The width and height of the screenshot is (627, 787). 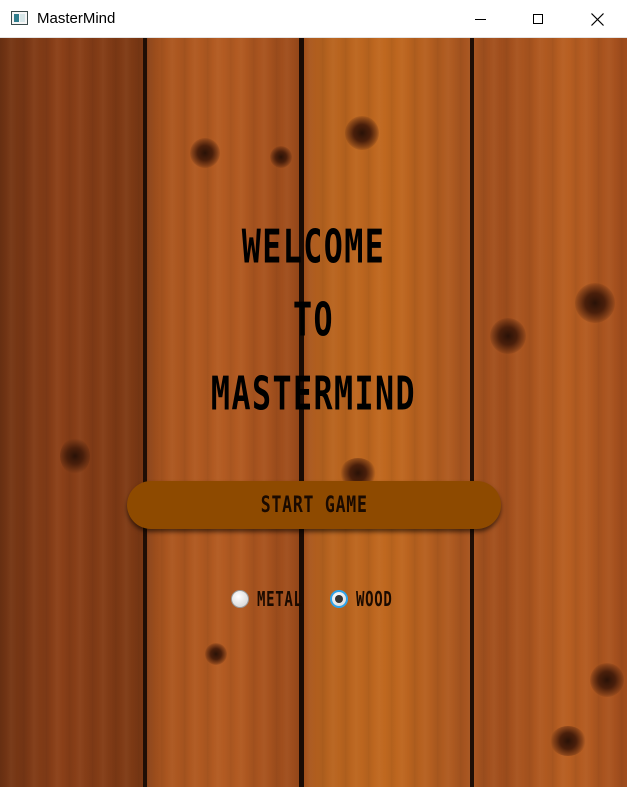 I want to click on welcome-title-line-3: MASTERMIND, so click(x=313, y=394).